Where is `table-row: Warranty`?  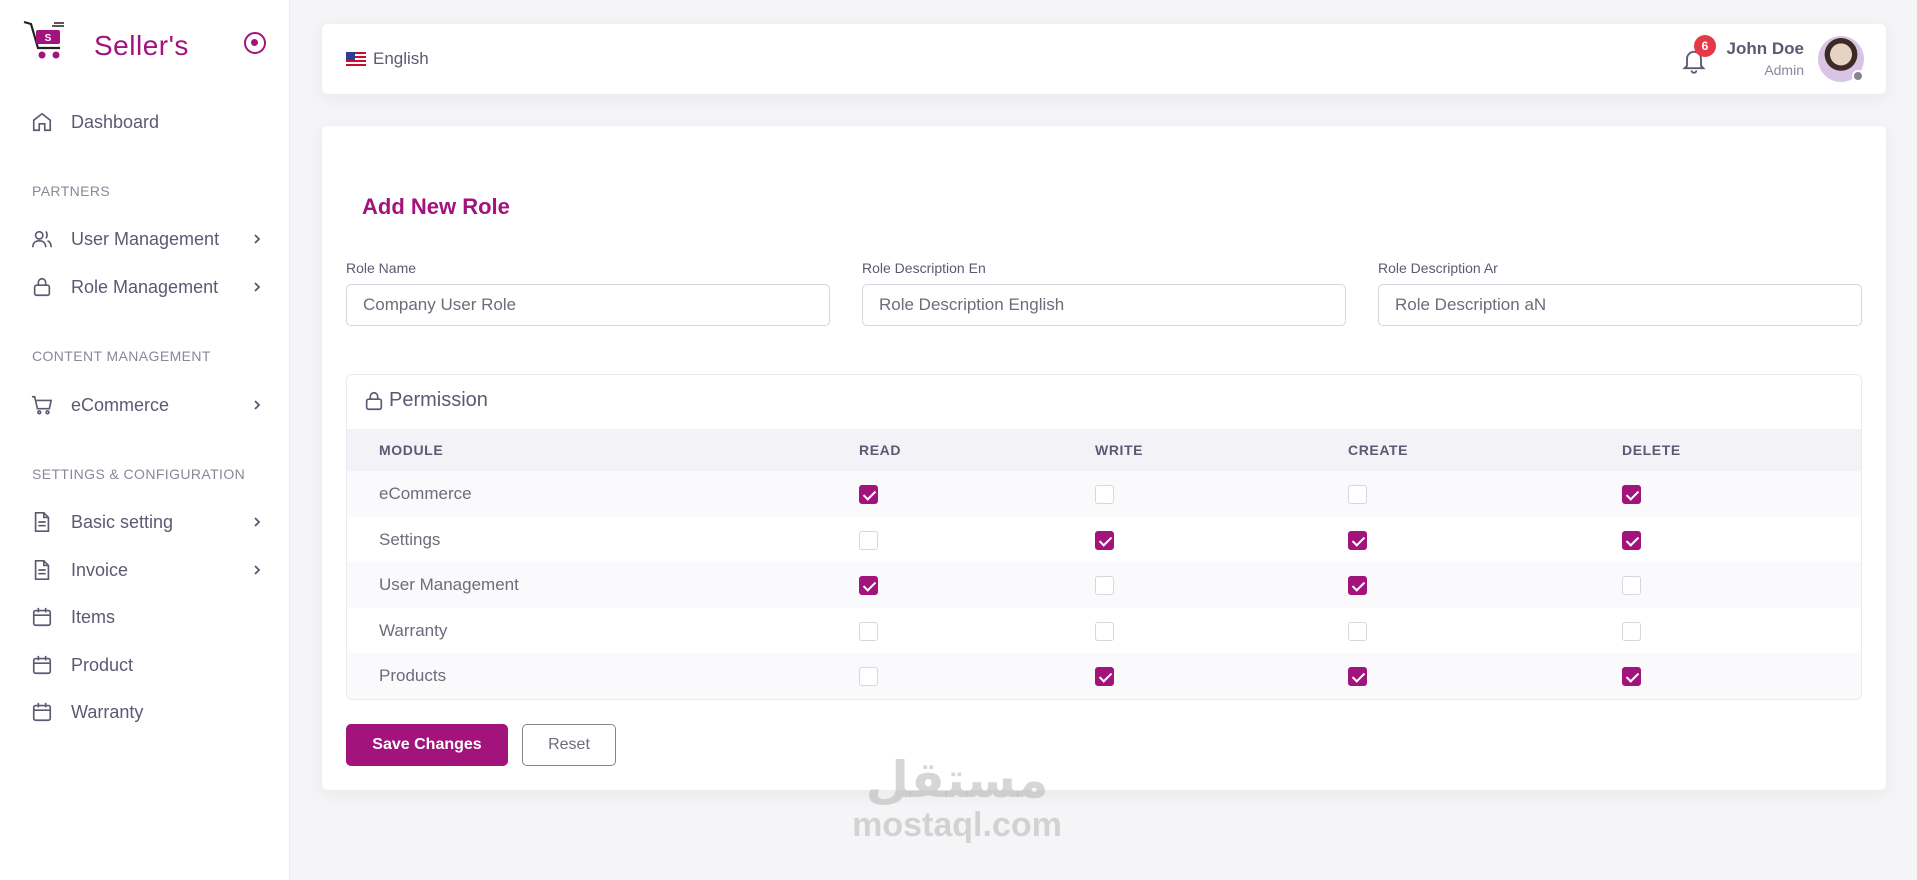
table-row: Warranty is located at coordinates (1104, 631).